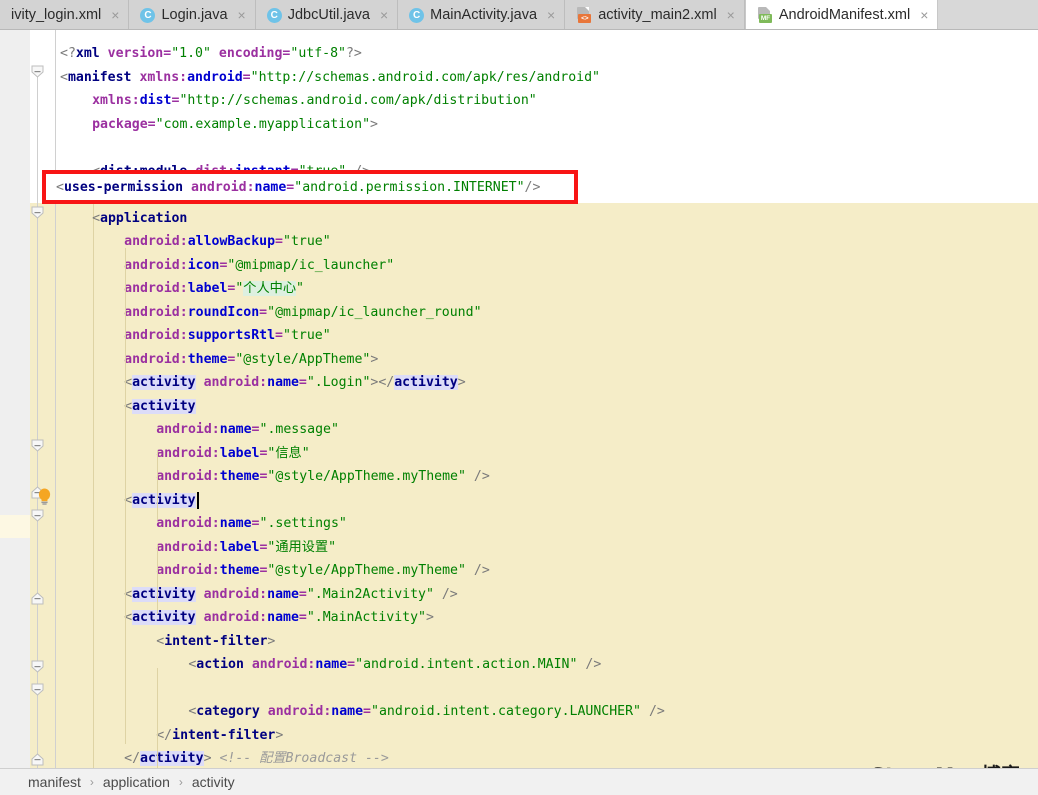  Describe the element at coordinates (279, 618) in the screenshot. I see `code-line: <activity android:name=".MainActivity">` at that location.